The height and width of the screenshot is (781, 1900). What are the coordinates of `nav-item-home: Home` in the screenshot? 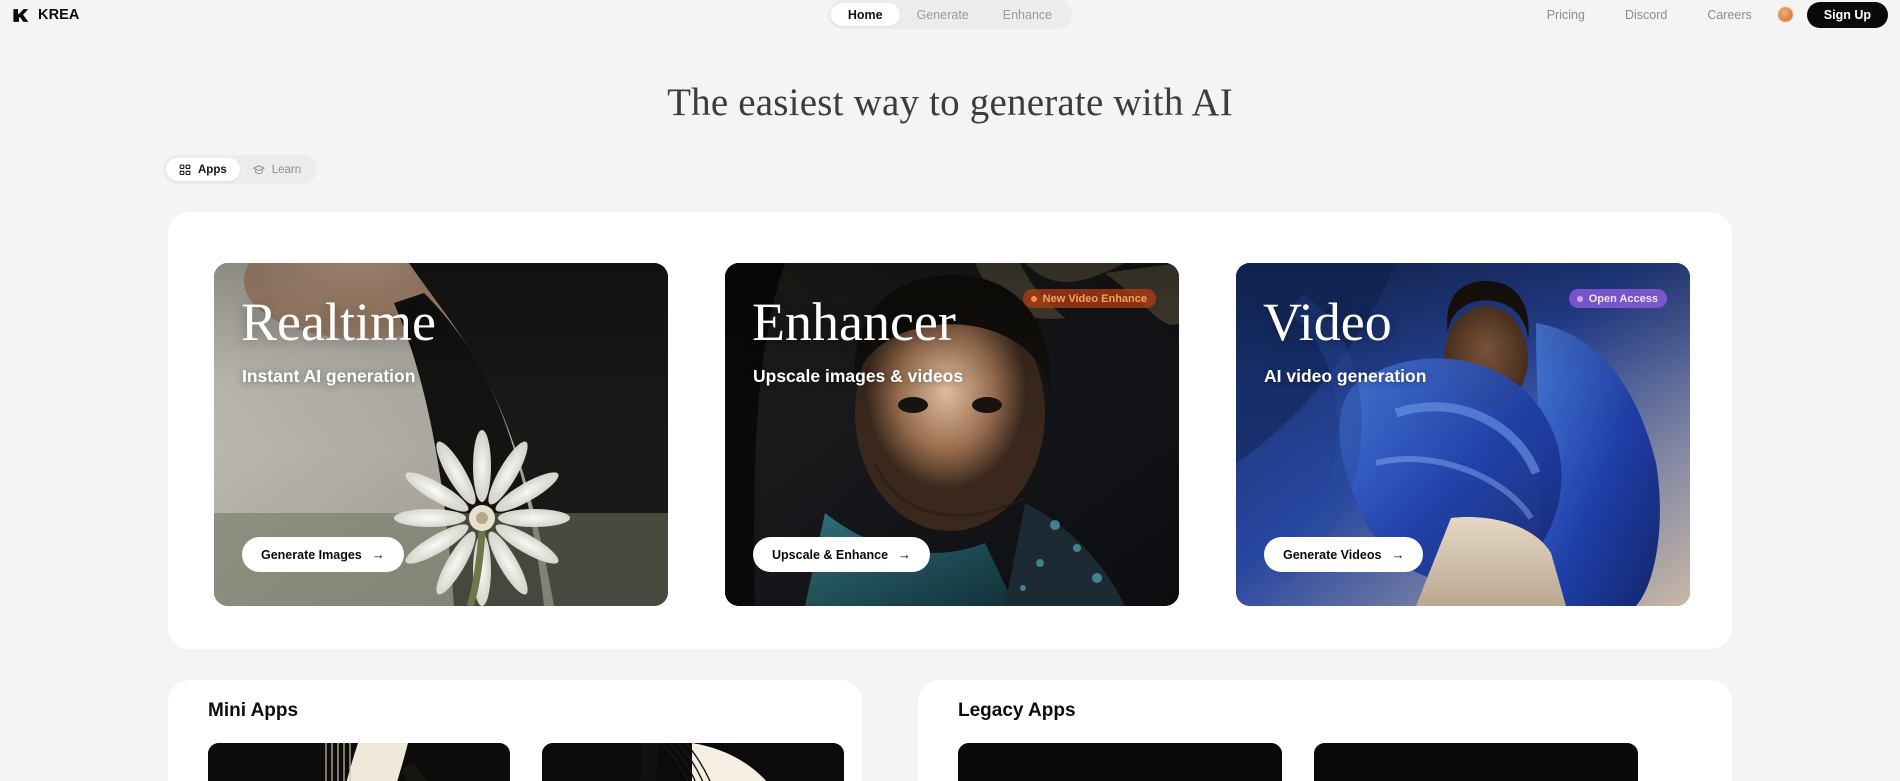 It's located at (865, 14).